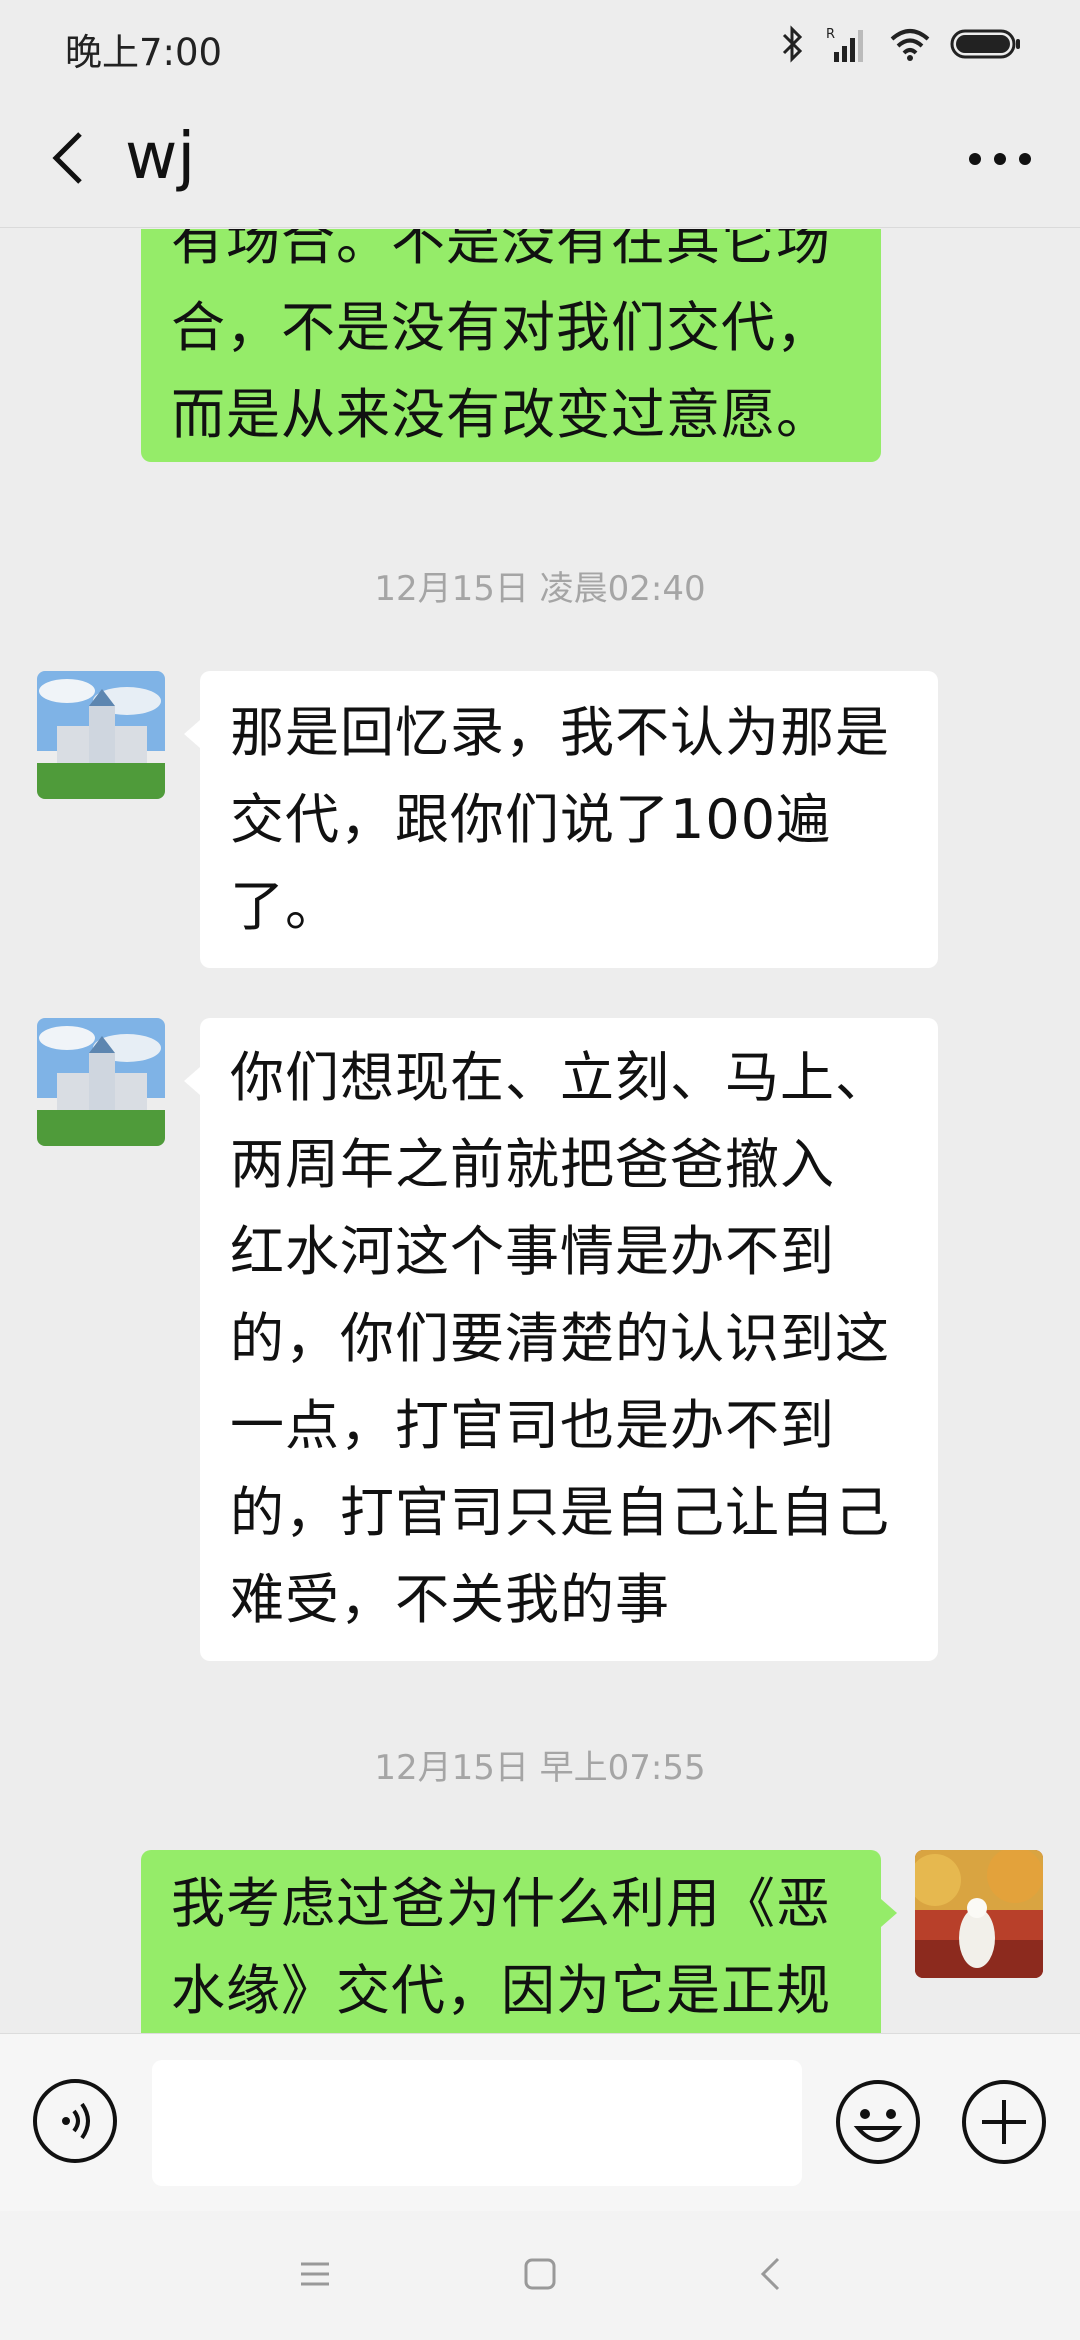 The width and height of the screenshot is (1080, 2340). I want to click on more-dots-icon, so click(1000, 160).